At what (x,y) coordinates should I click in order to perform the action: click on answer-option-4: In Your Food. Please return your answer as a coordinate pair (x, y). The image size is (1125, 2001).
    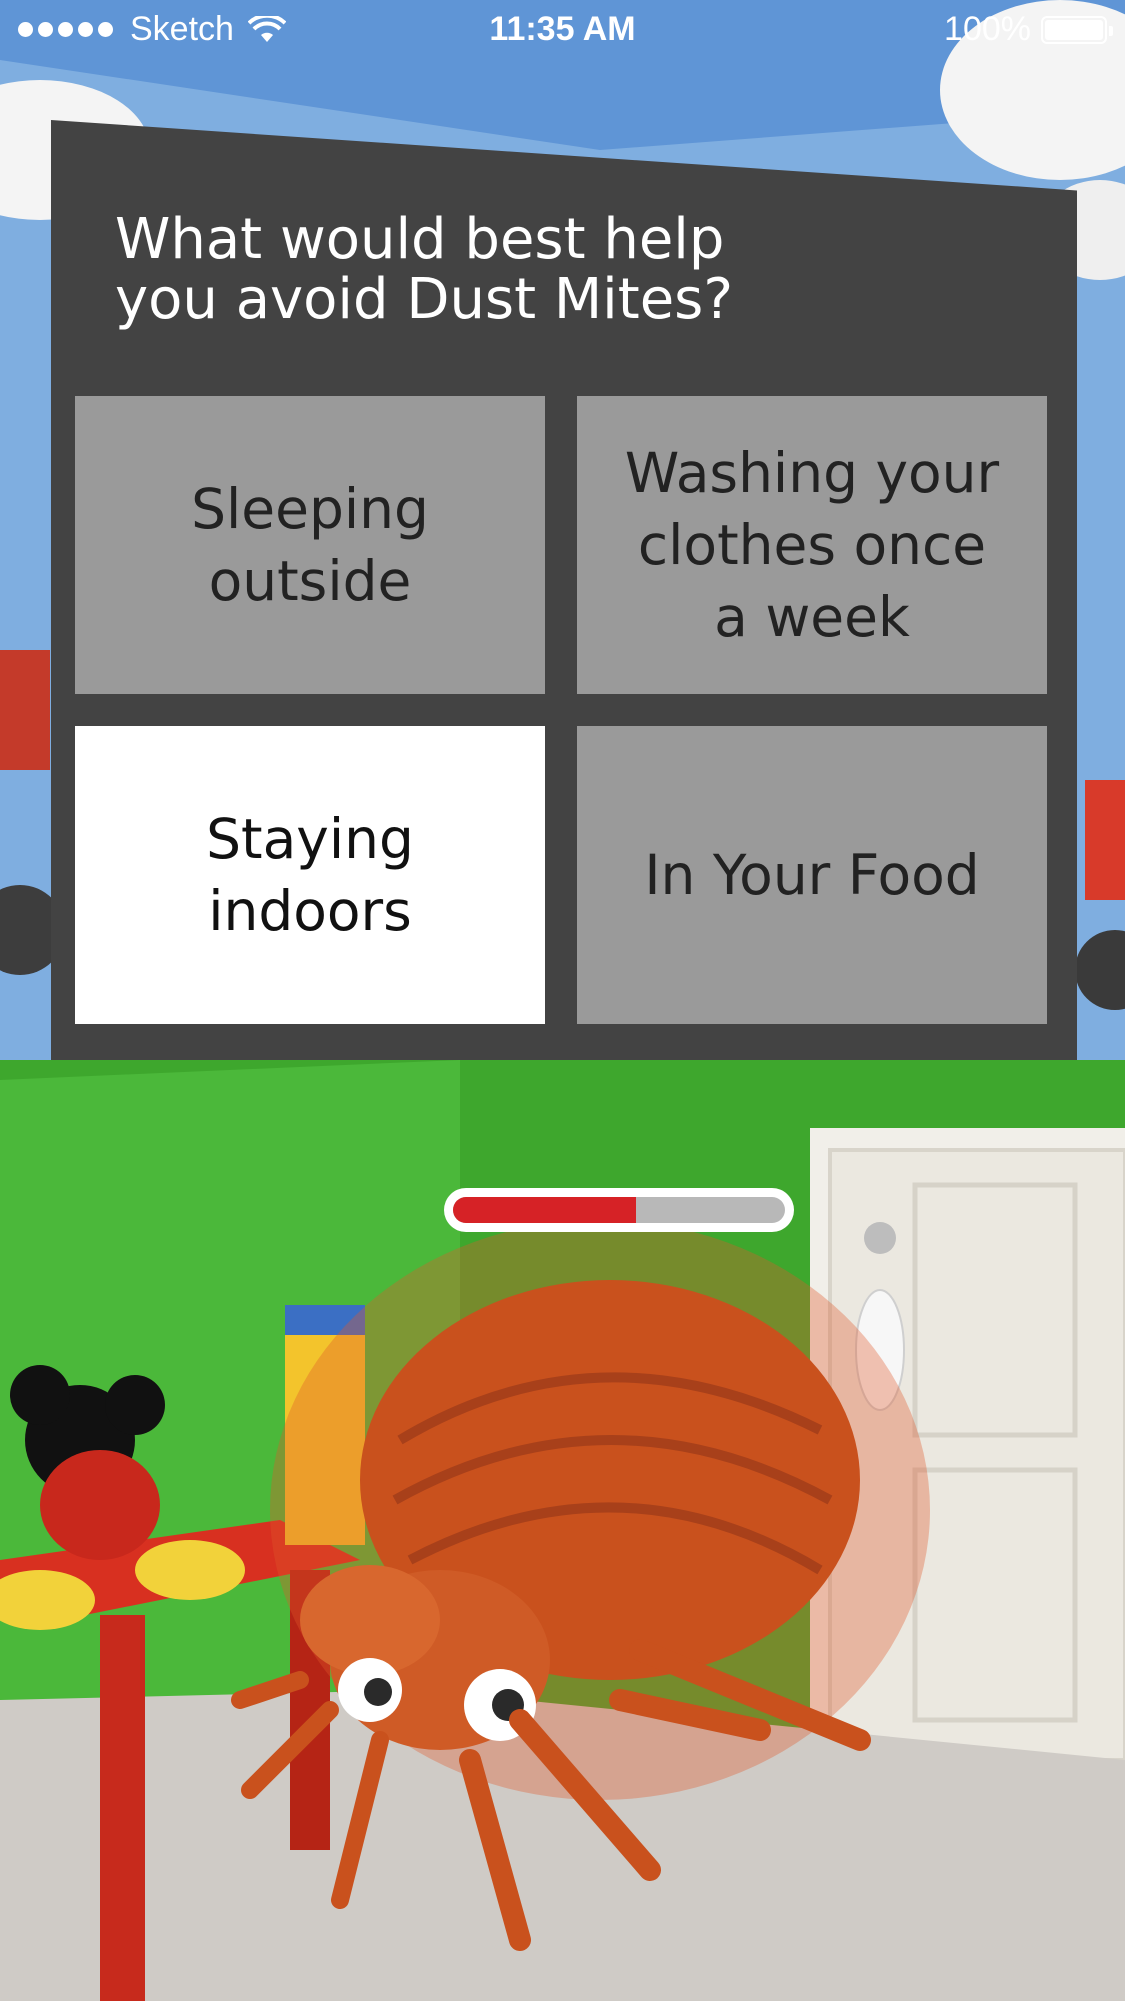
    Looking at the image, I should click on (812, 875).